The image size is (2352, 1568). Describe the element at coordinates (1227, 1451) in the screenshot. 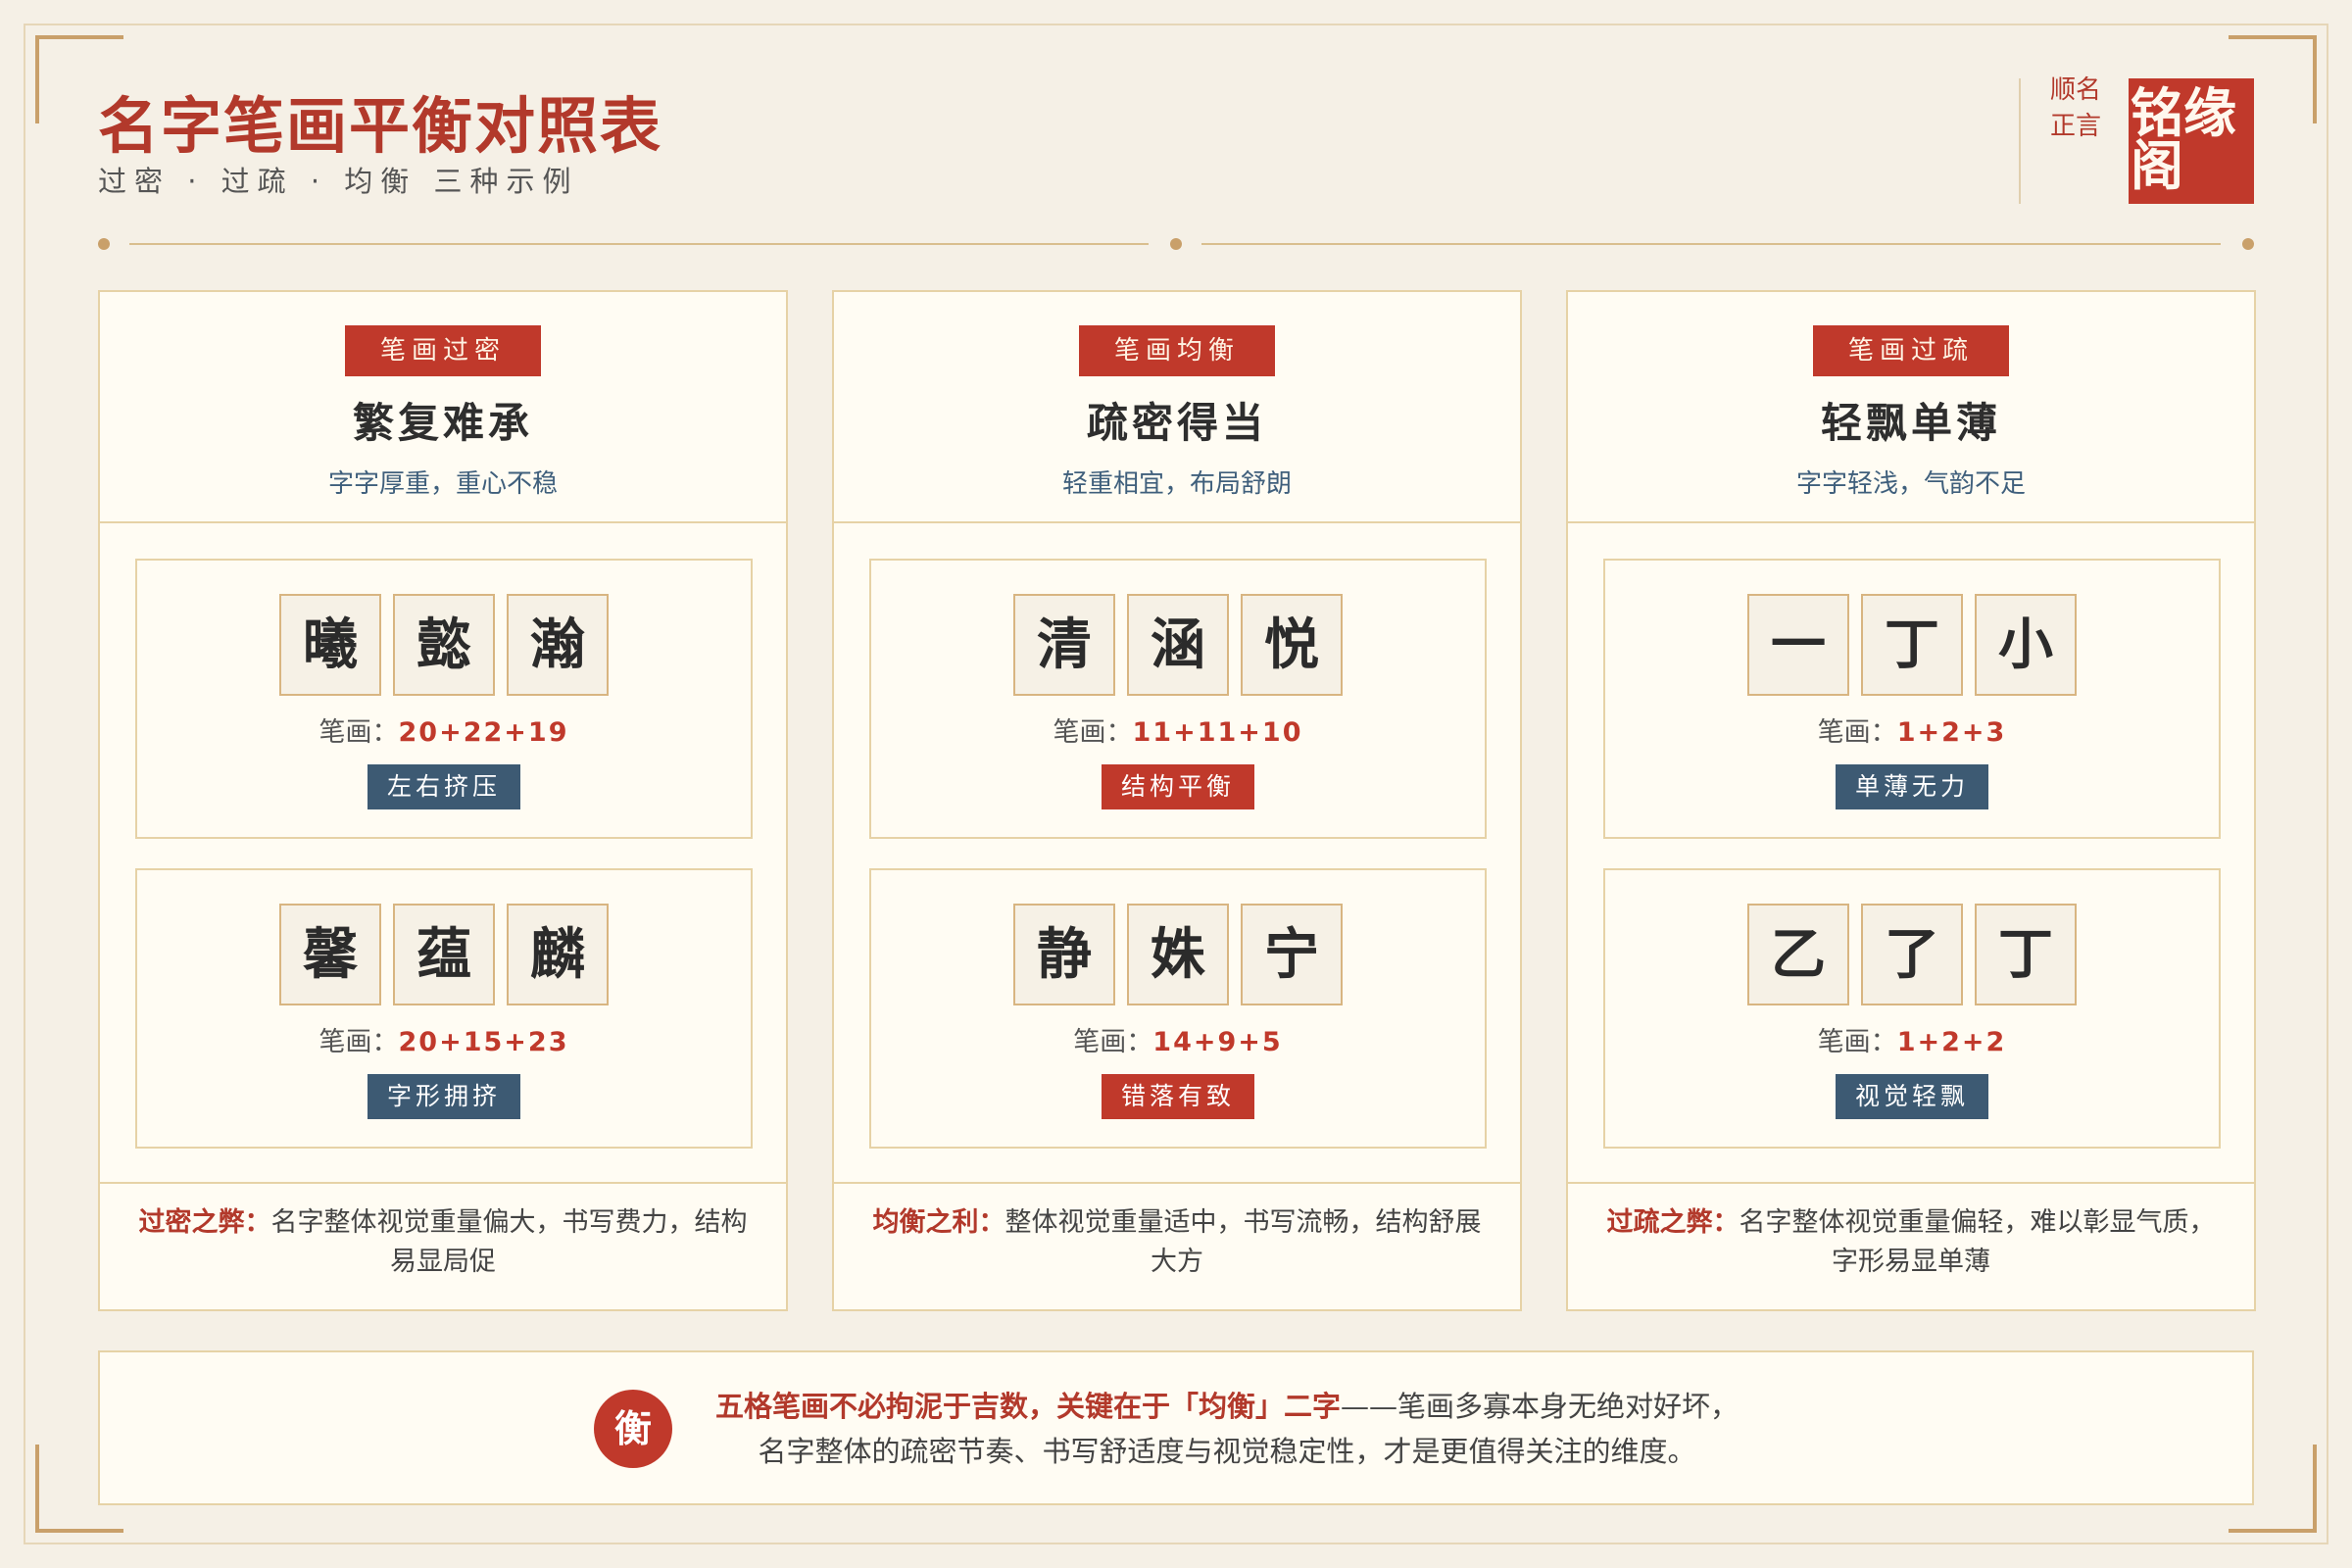

I see `summary-line2: 名字整体的疏密节奏、书写舒适度与视觉稳定性，才是更值得关注的维度。` at that location.